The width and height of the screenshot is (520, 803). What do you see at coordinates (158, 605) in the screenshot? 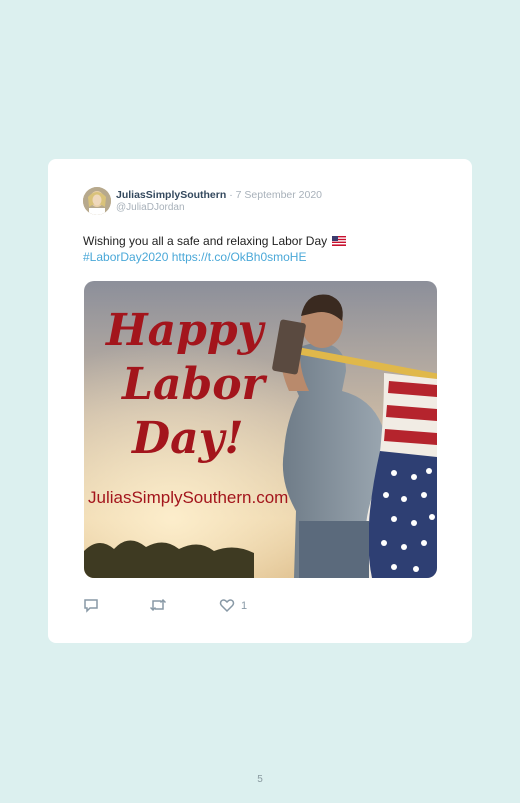
I see `retweet-icon` at bounding box center [158, 605].